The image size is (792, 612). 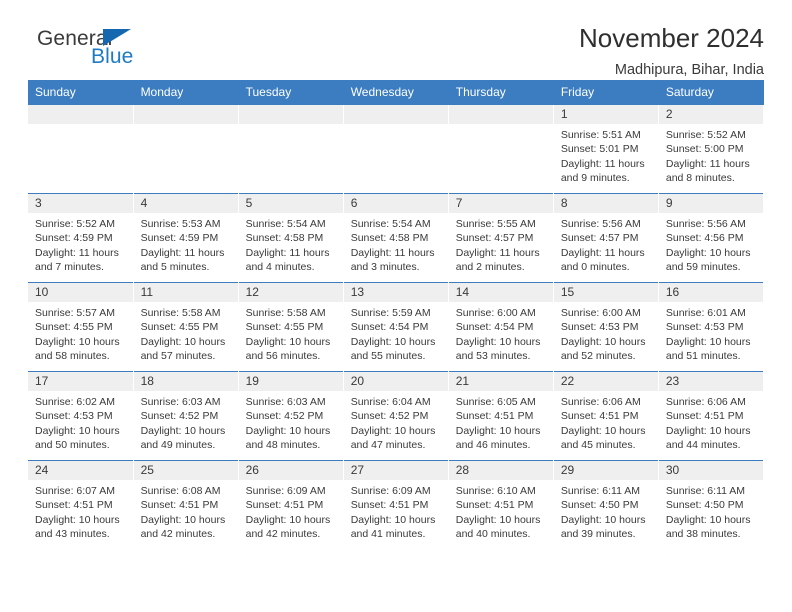 What do you see at coordinates (75, 313) in the screenshot?
I see `sunrise-text: Sunrise: 5:57 AM` at bounding box center [75, 313].